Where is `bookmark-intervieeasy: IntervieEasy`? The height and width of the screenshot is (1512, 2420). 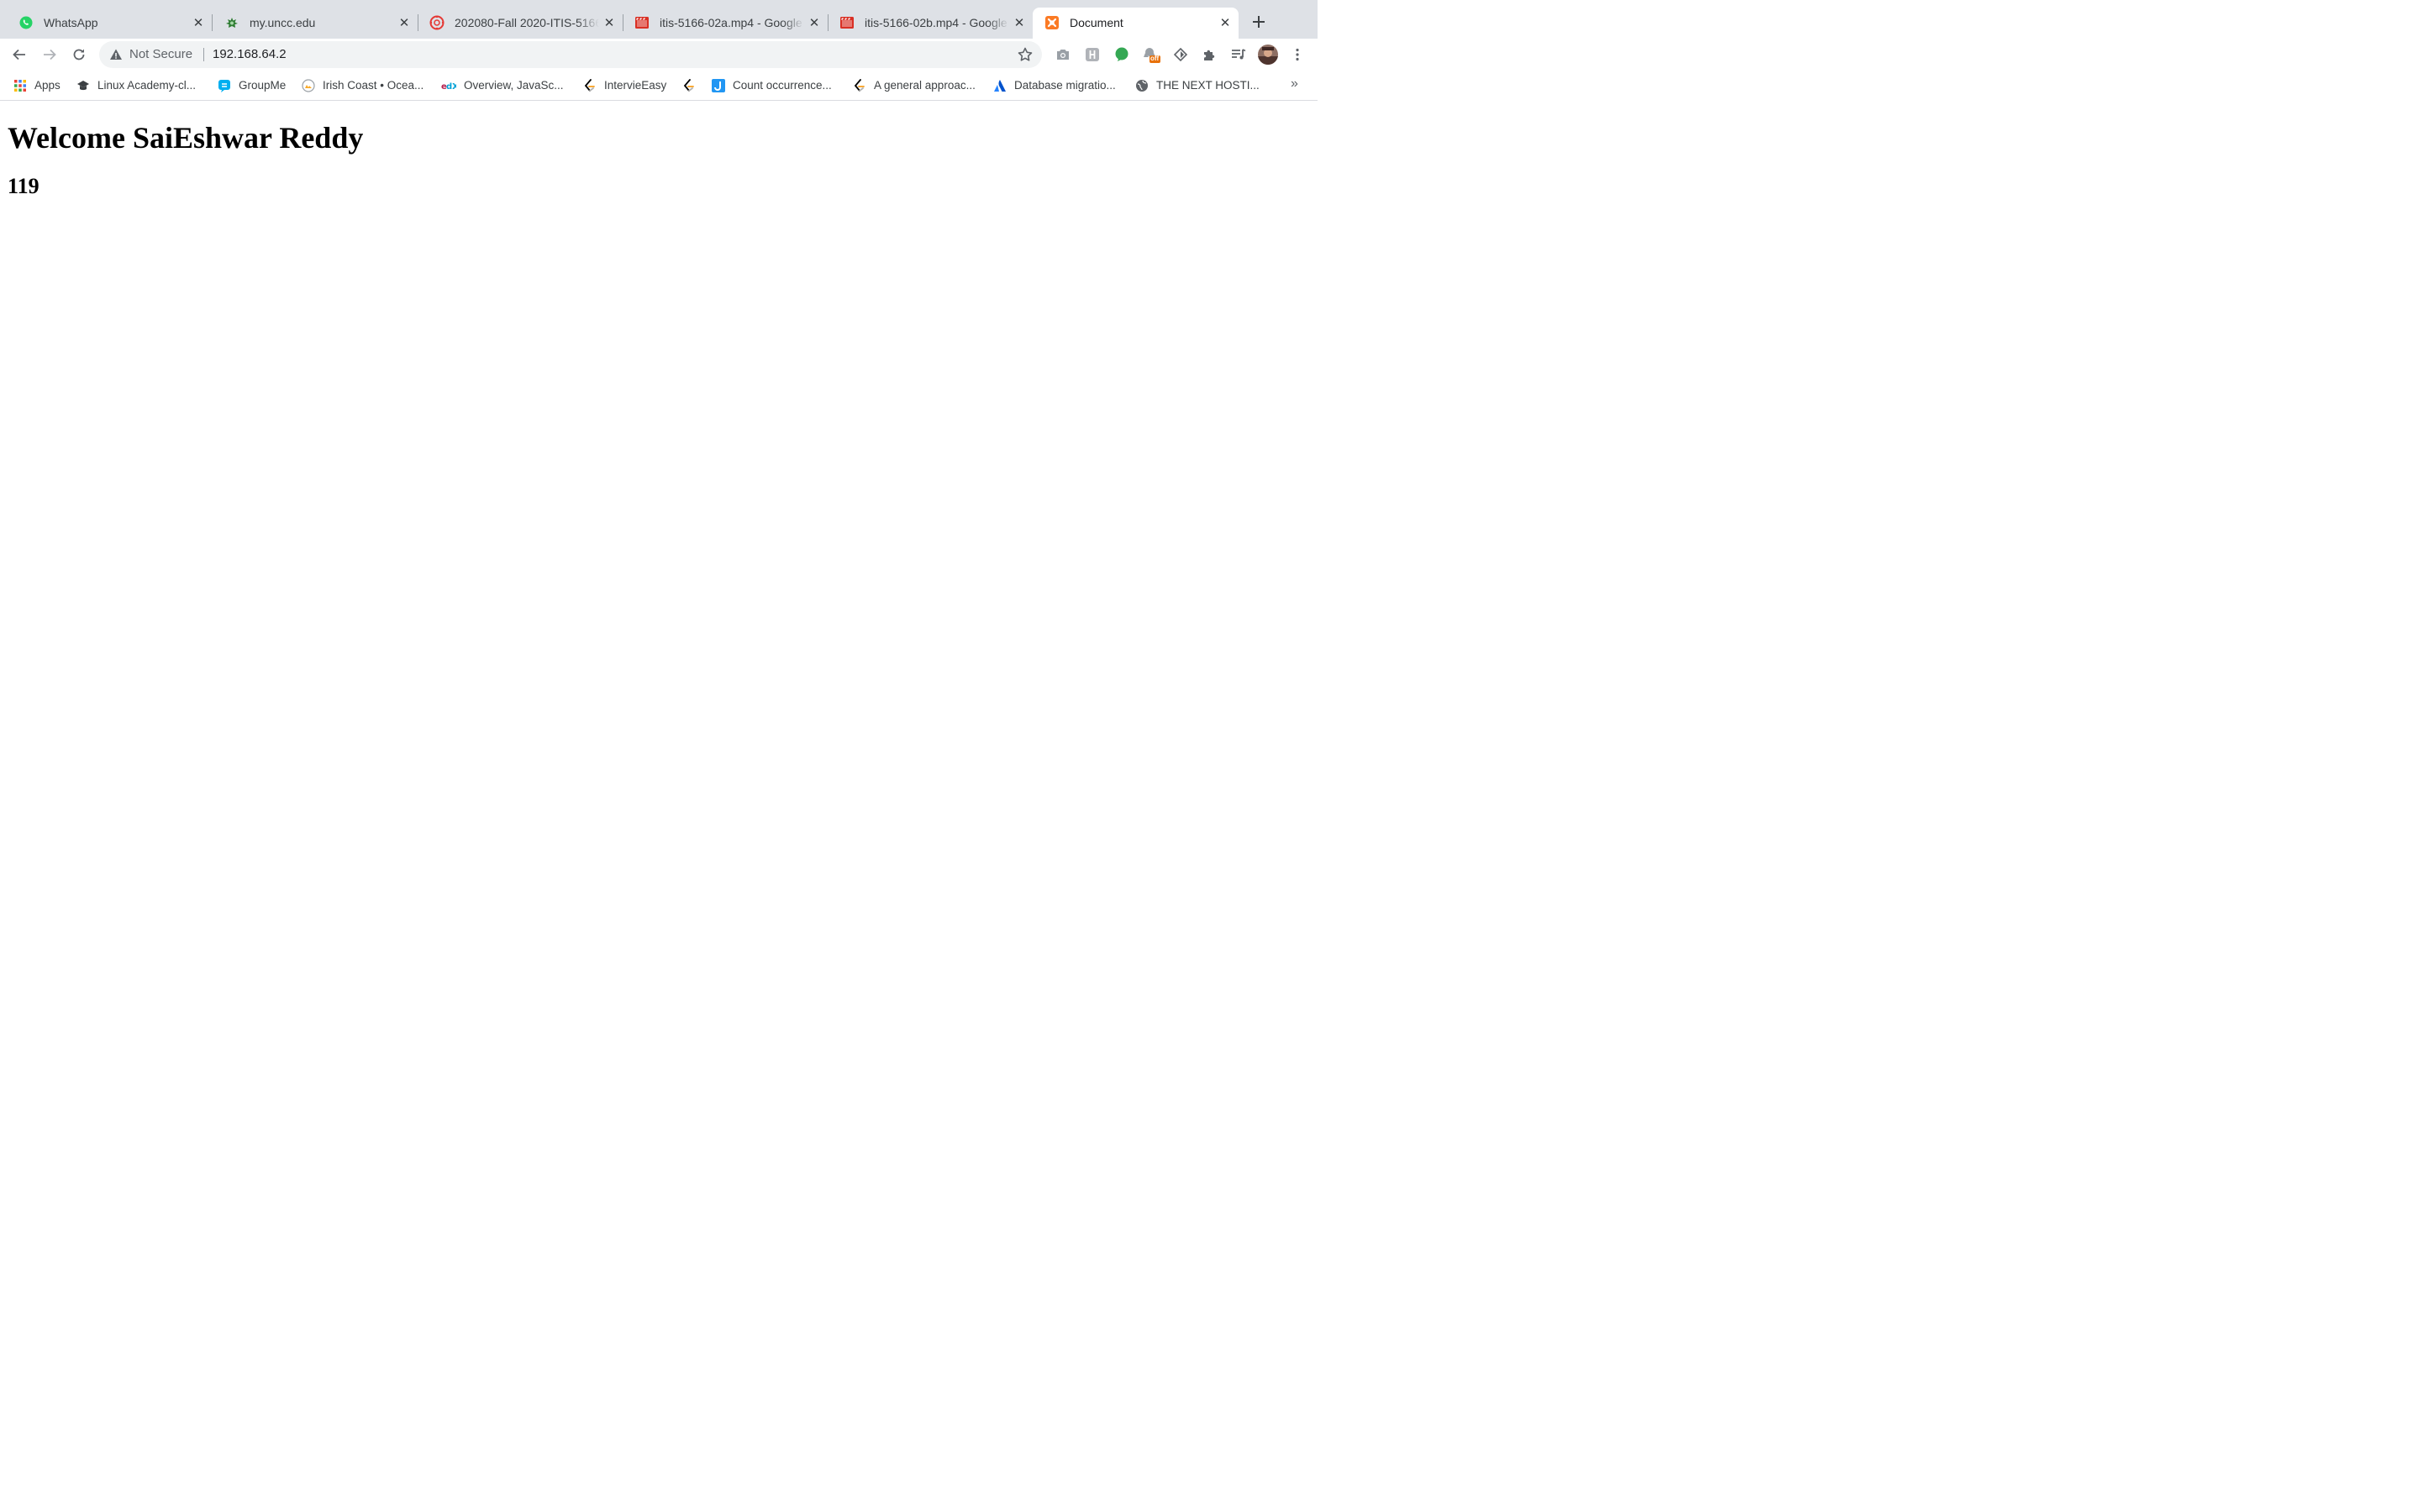
bookmark-intervieeasy: IntervieEasy is located at coordinates (624, 85).